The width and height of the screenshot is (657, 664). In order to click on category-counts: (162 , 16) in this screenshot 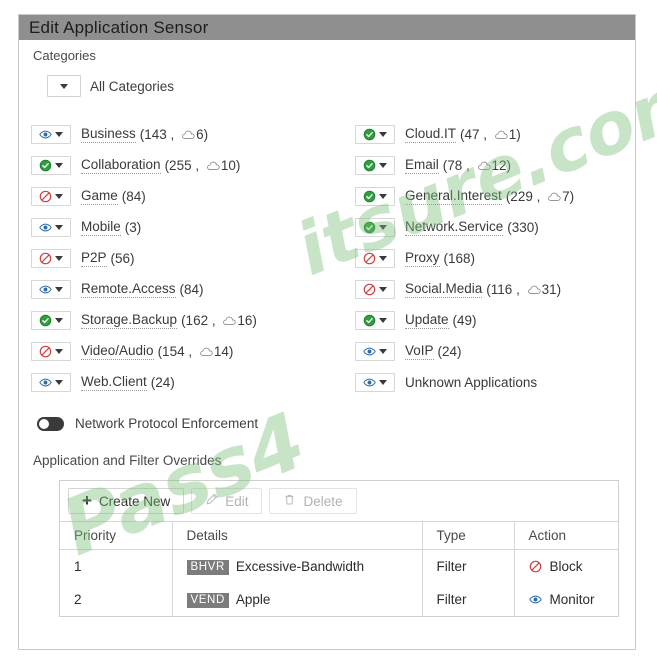, I will do `click(219, 320)`.